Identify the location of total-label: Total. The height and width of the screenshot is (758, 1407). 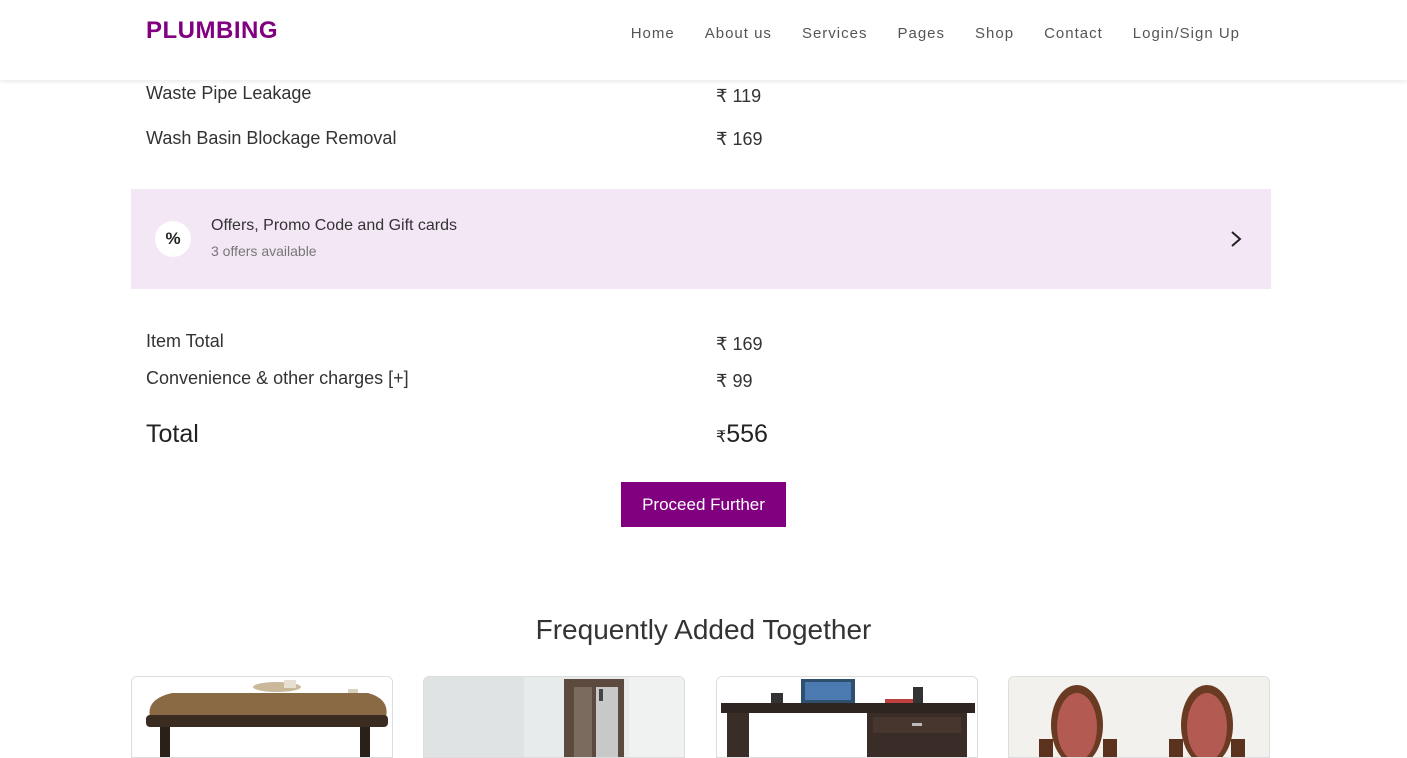
(172, 434).